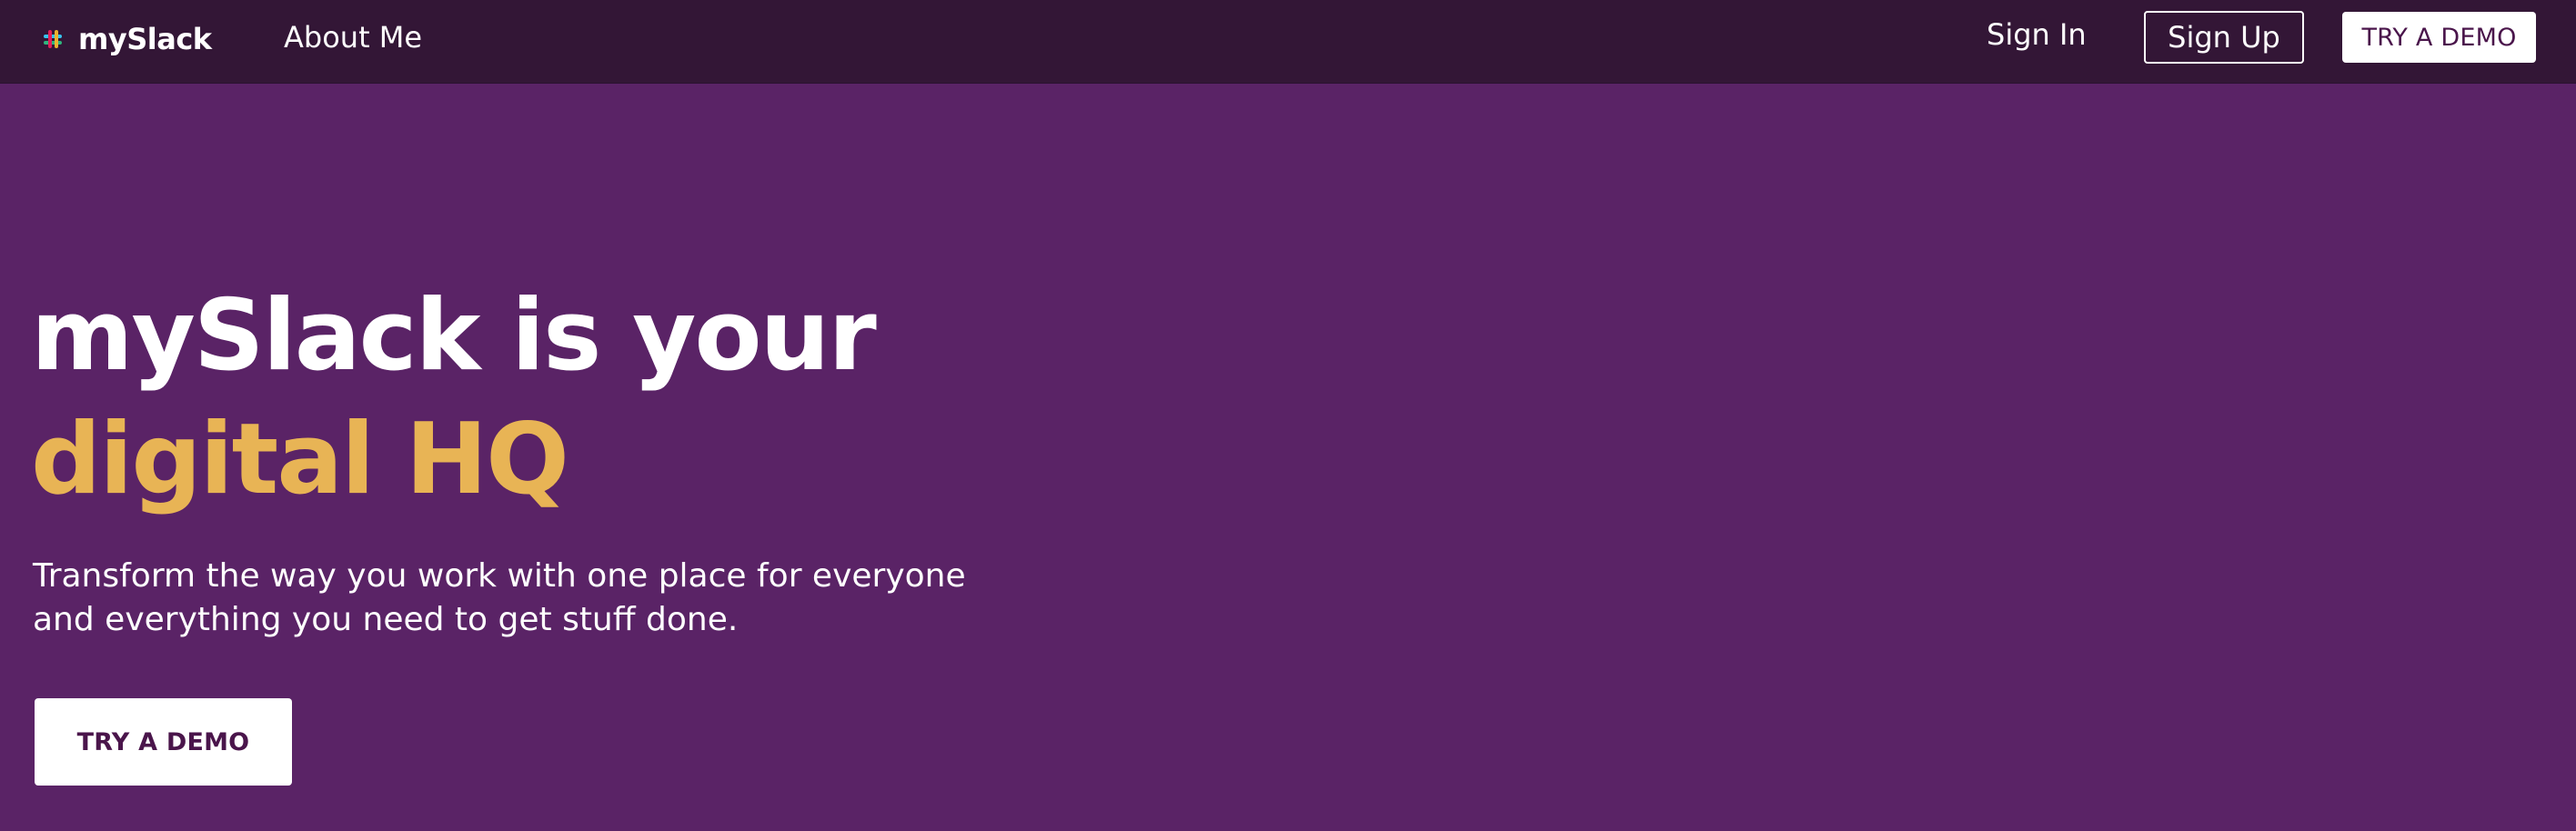 Image resolution: width=2576 pixels, height=831 pixels. I want to click on brand-name: mySlack, so click(145, 39).